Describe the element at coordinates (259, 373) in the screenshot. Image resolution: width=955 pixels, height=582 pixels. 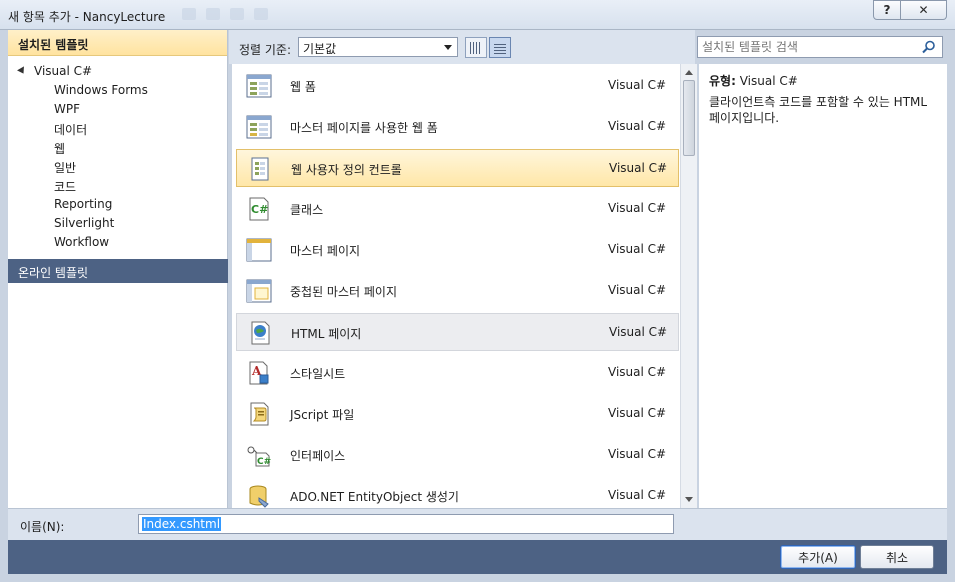
I see `stylesheet-icon: A` at that location.